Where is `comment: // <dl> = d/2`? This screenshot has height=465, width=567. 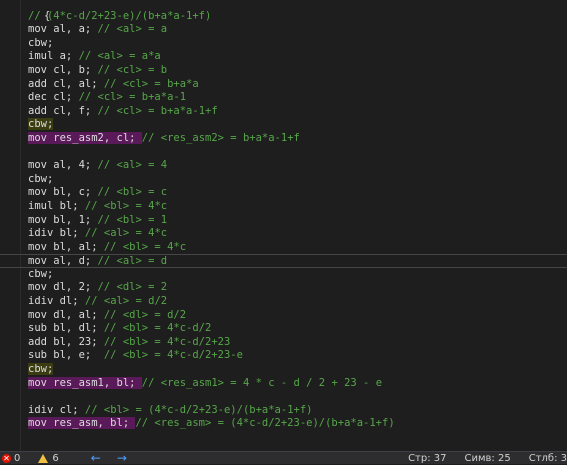 comment: // <dl> = d/2 is located at coordinates (145, 314).